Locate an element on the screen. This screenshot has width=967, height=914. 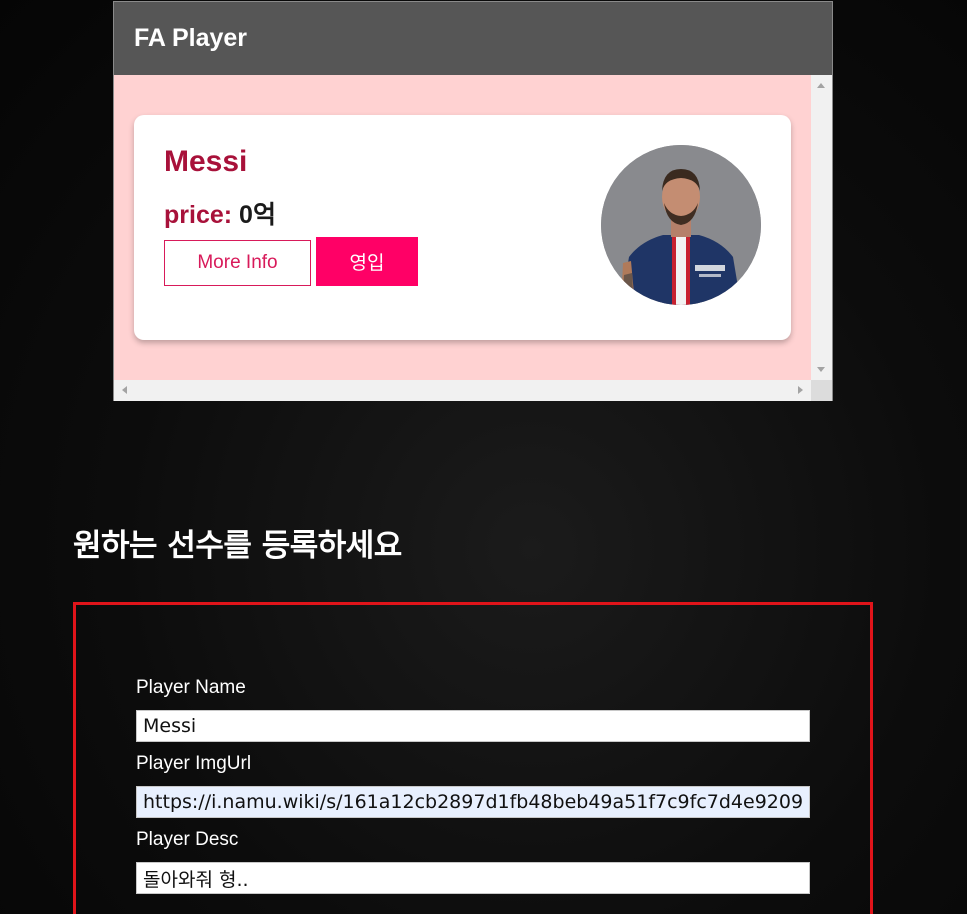
player-desc-input is located at coordinates (473, 878).